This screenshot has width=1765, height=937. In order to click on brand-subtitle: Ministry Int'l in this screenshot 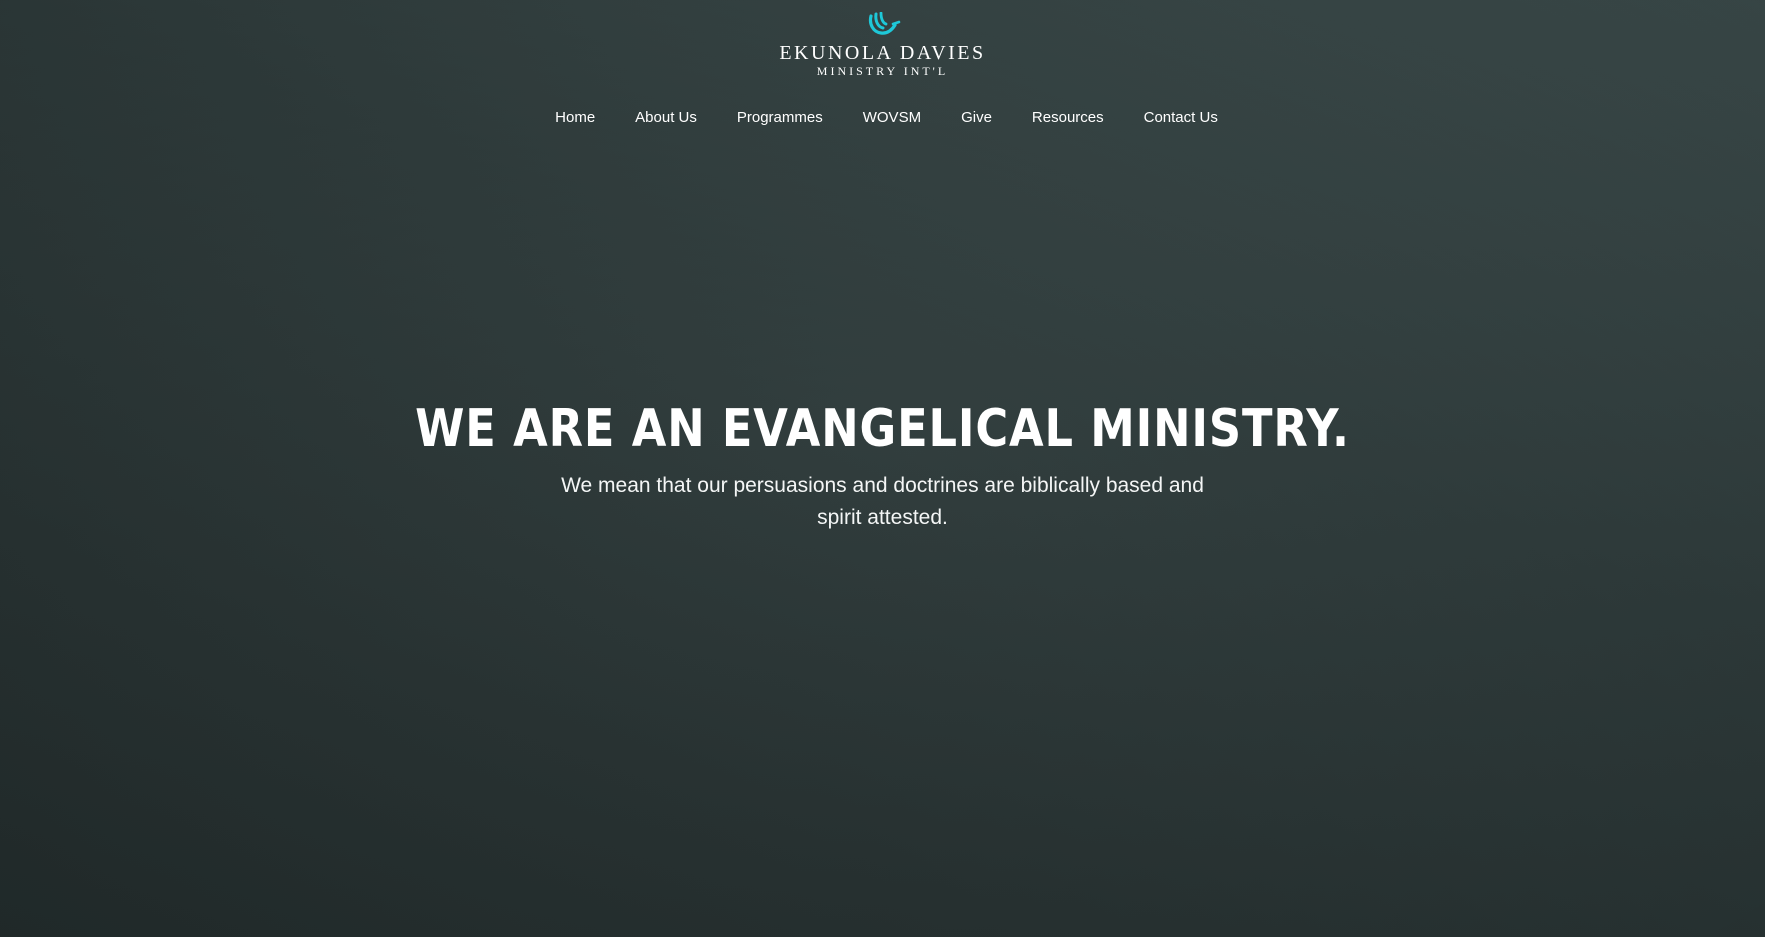, I will do `click(882, 71)`.